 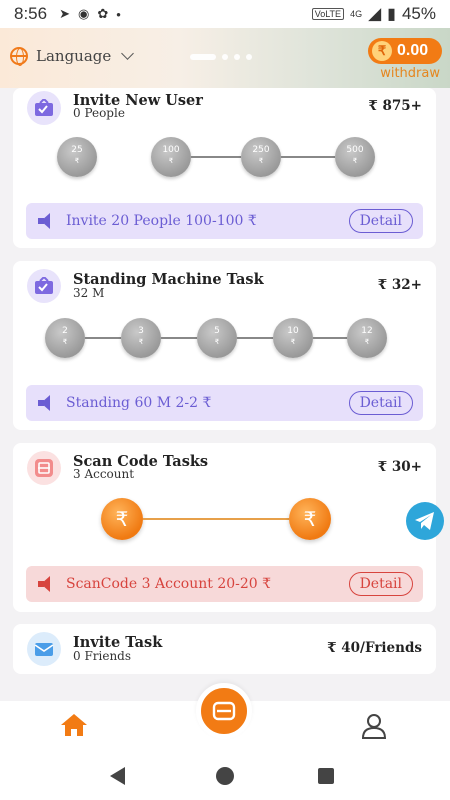 I want to click on task-subtitle: 0 People, so click(x=99, y=113).